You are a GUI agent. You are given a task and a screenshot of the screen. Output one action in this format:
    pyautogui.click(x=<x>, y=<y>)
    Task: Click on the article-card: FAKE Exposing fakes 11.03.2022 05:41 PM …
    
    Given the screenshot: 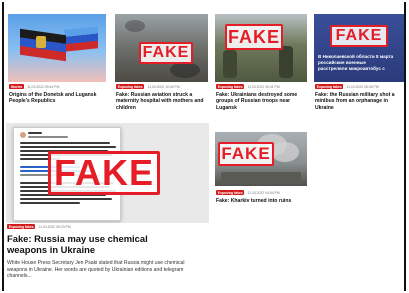 What is the action you would take?
    pyautogui.click(x=261, y=62)
    